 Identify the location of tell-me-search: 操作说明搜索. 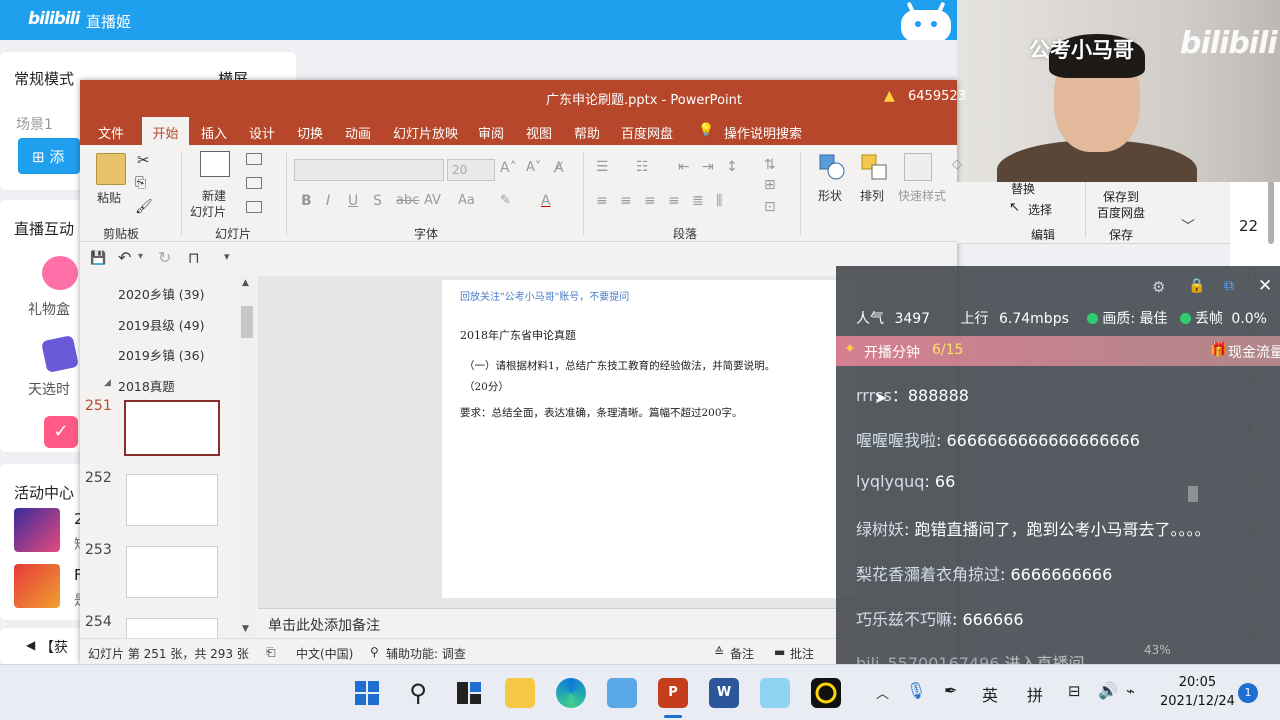
(763, 132).